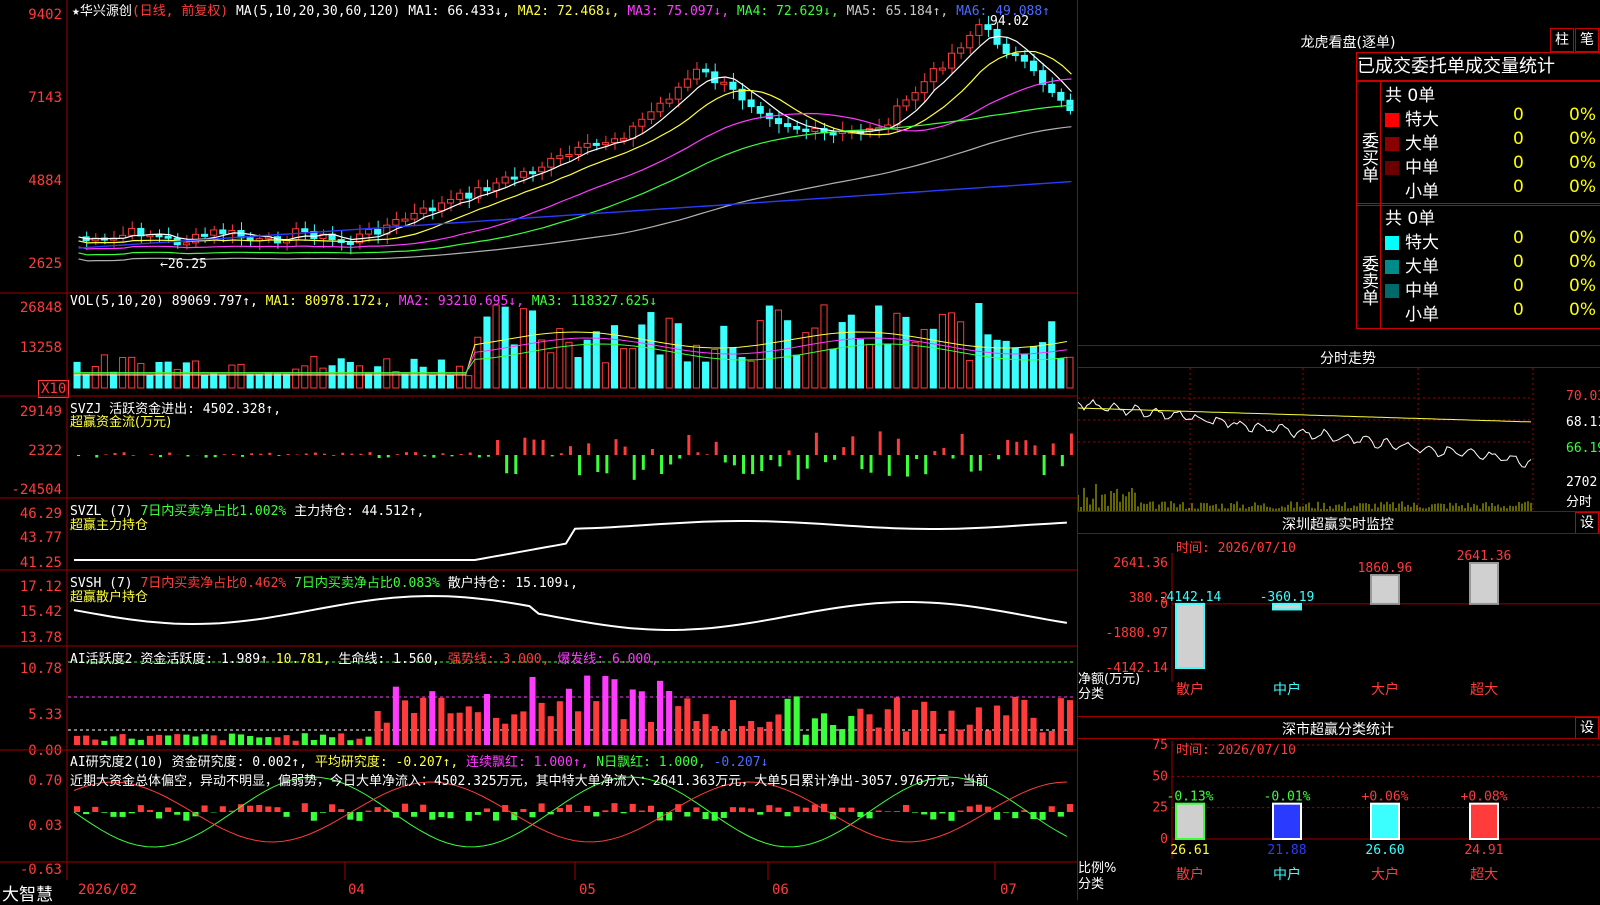 Image resolution: width=1600 pixels, height=905 pixels. I want to click on ai-research-value: 资金研究度: 0.002↑,, so click(239, 762).